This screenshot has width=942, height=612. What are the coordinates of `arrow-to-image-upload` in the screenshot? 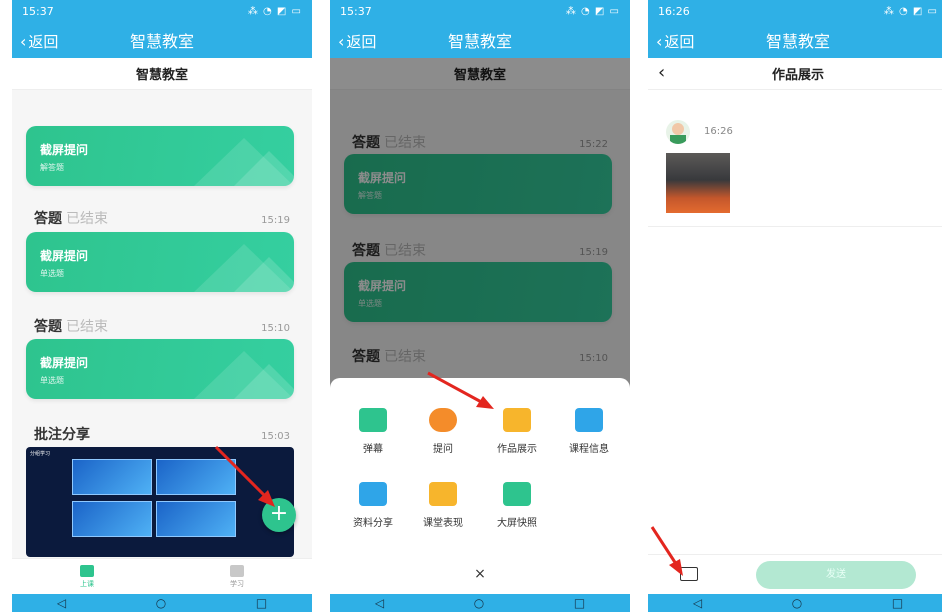 It's located at (666, 551).